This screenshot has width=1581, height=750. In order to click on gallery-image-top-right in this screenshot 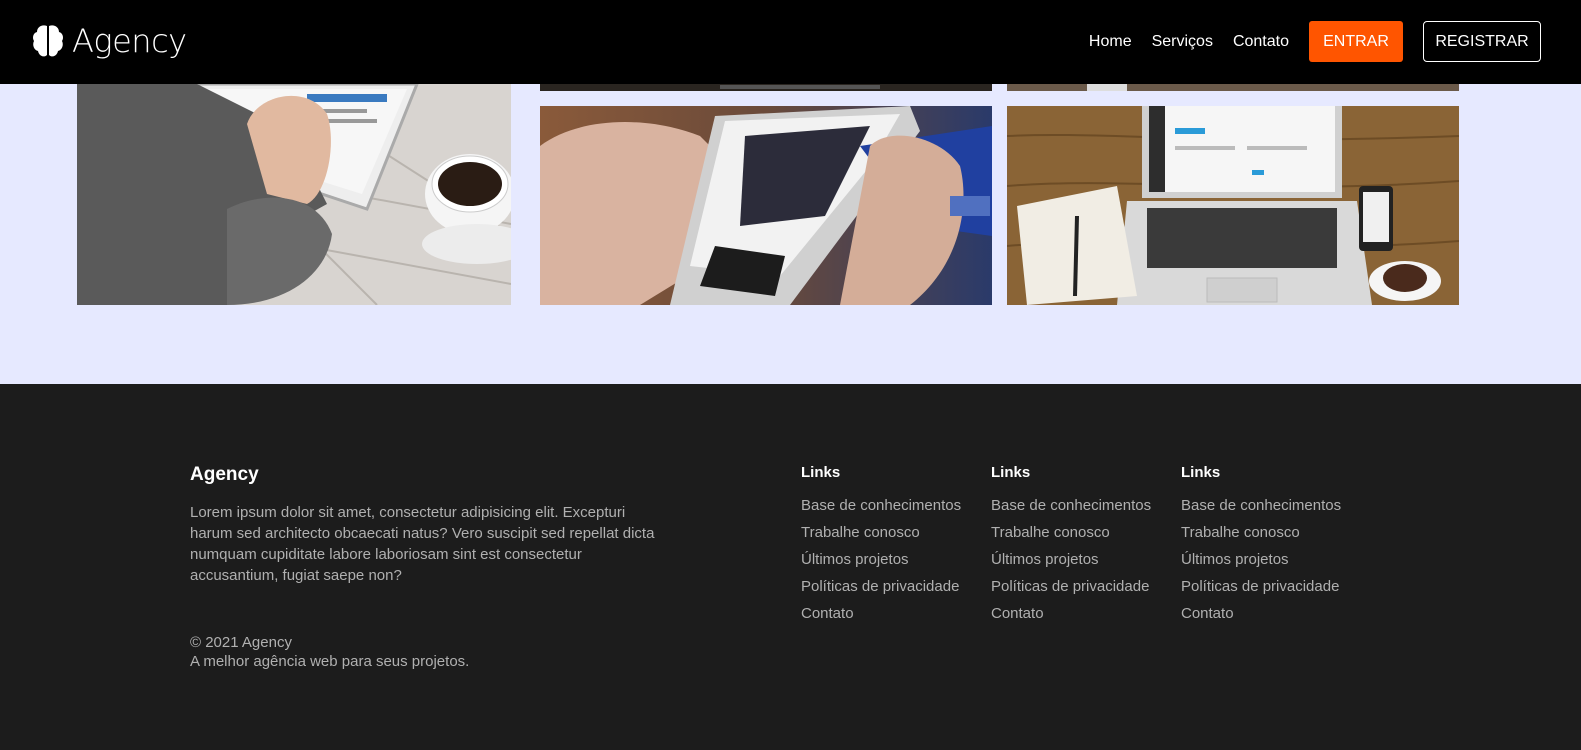, I will do `click(1233, 87)`.